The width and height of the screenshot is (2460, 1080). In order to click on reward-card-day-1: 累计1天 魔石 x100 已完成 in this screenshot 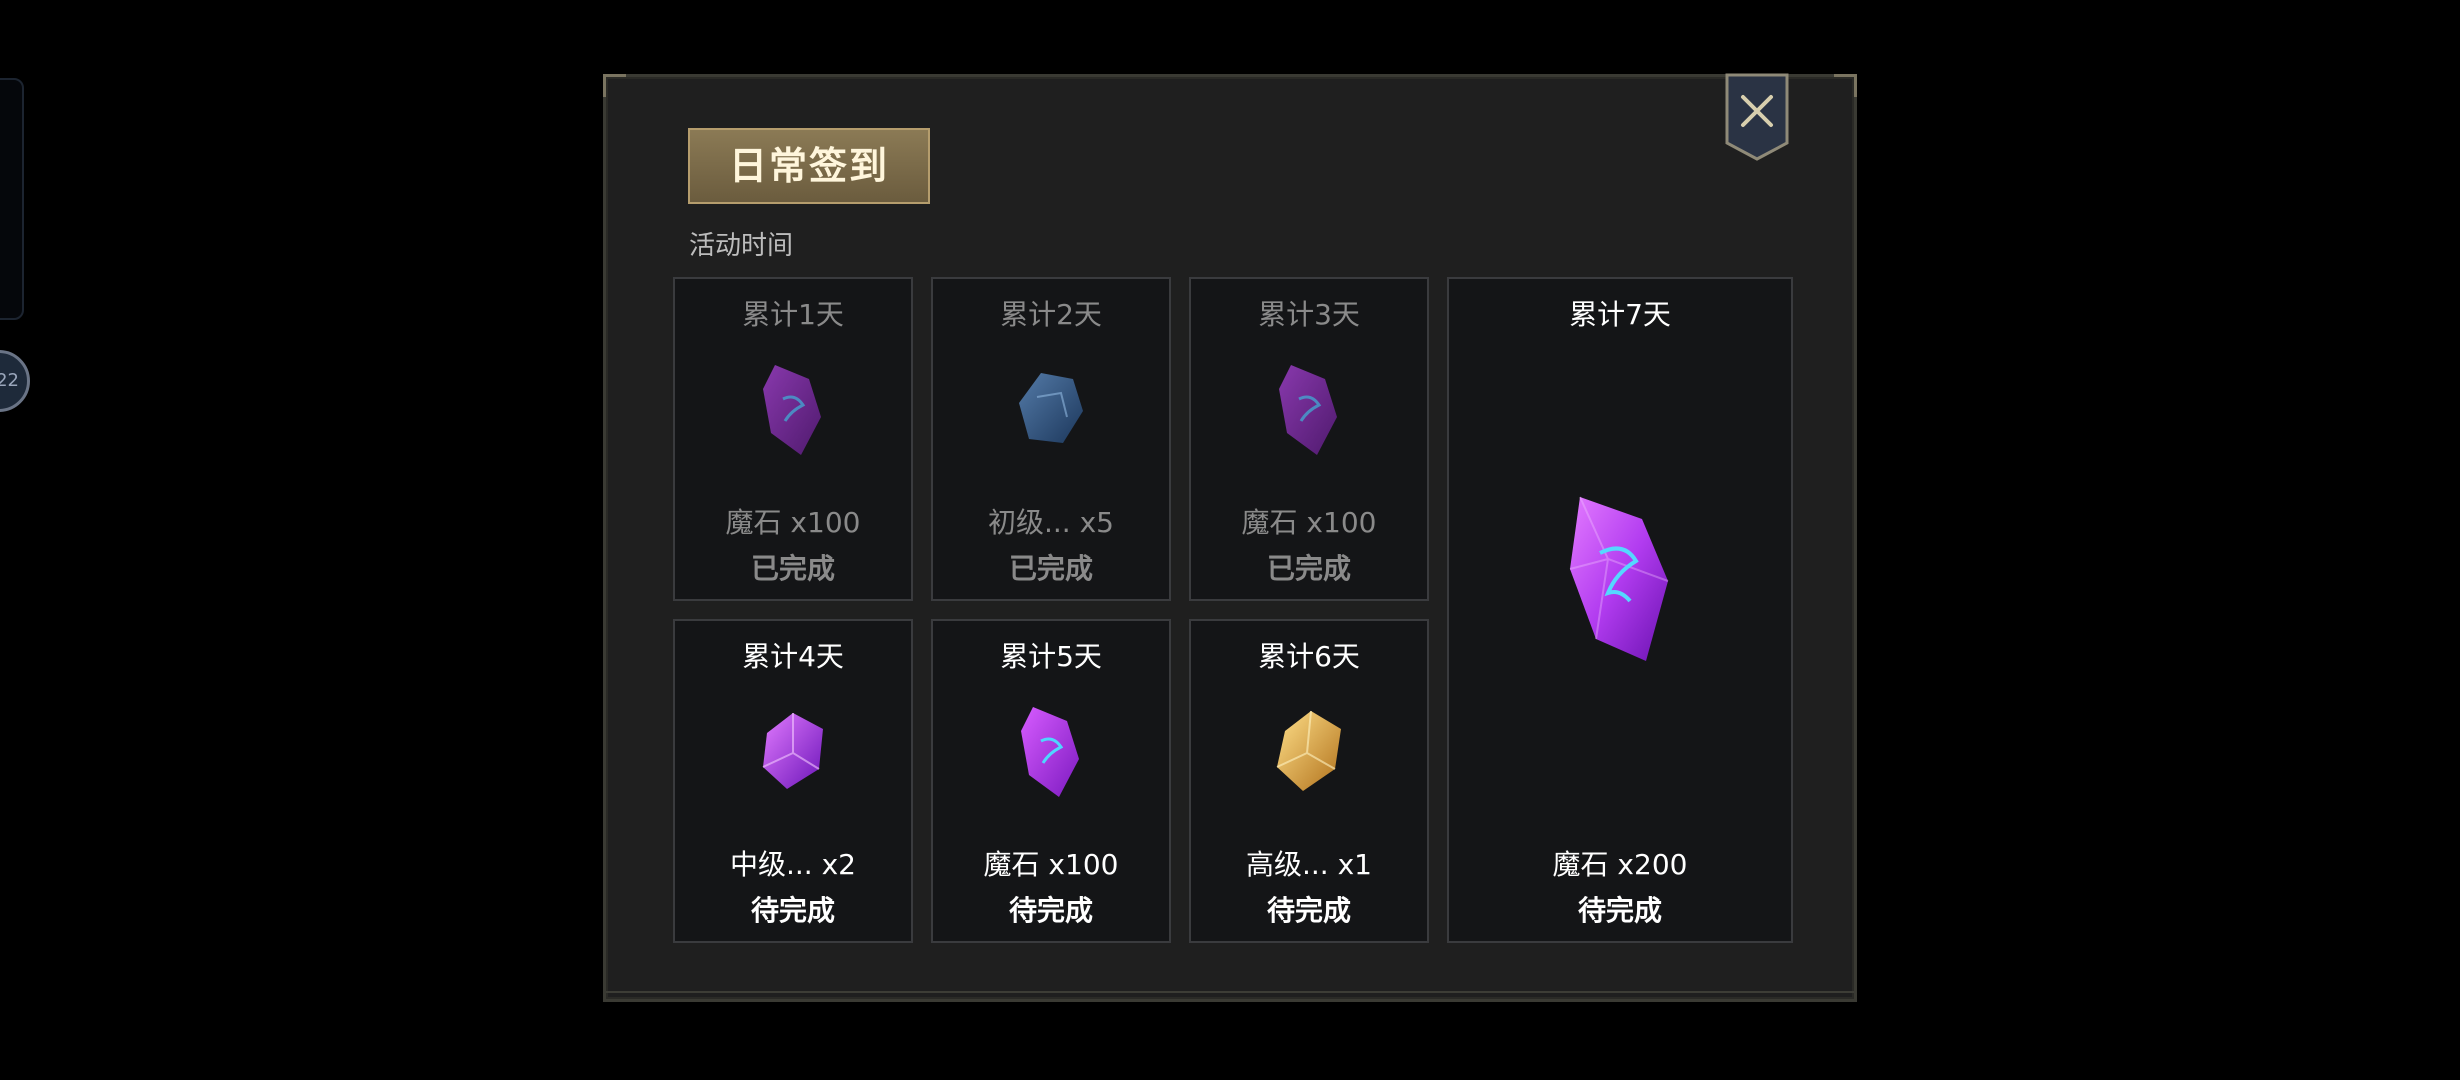, I will do `click(793, 439)`.